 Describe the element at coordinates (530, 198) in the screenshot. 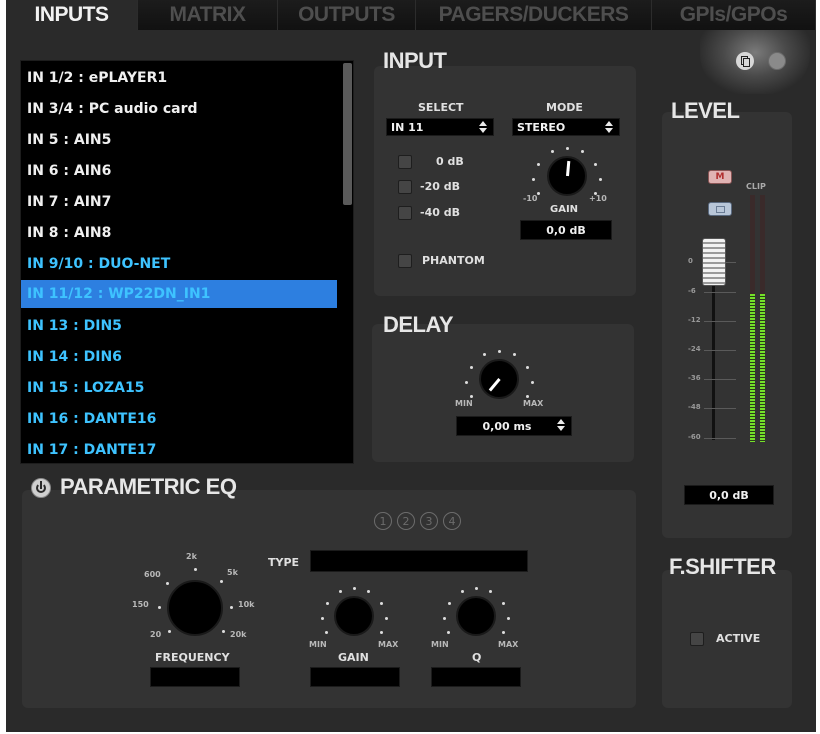

I see `gain-min-label: -10` at that location.